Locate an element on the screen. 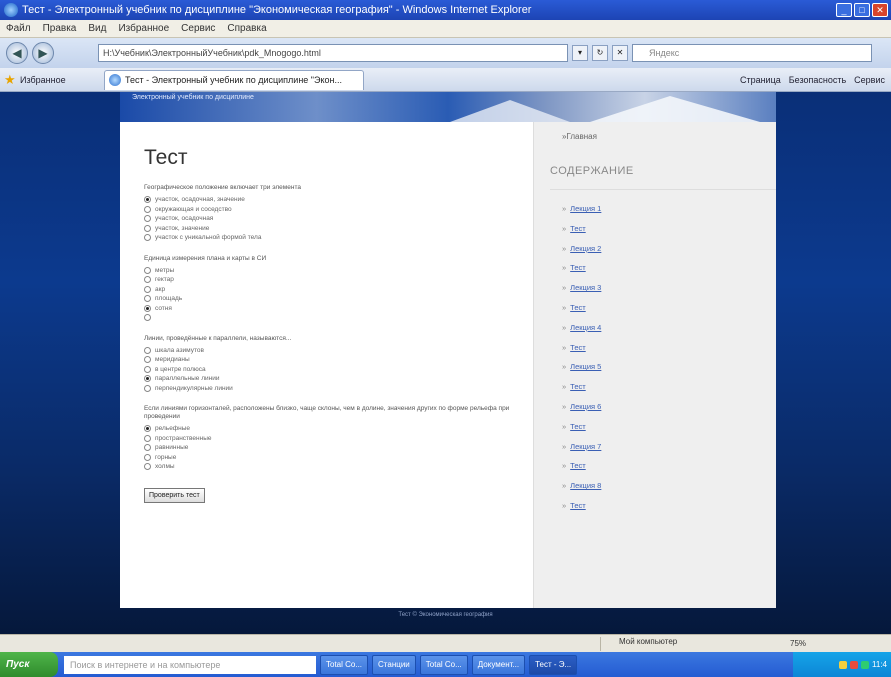 The width and height of the screenshot is (891, 677). check-test-button: Проверить тест is located at coordinates (174, 495).